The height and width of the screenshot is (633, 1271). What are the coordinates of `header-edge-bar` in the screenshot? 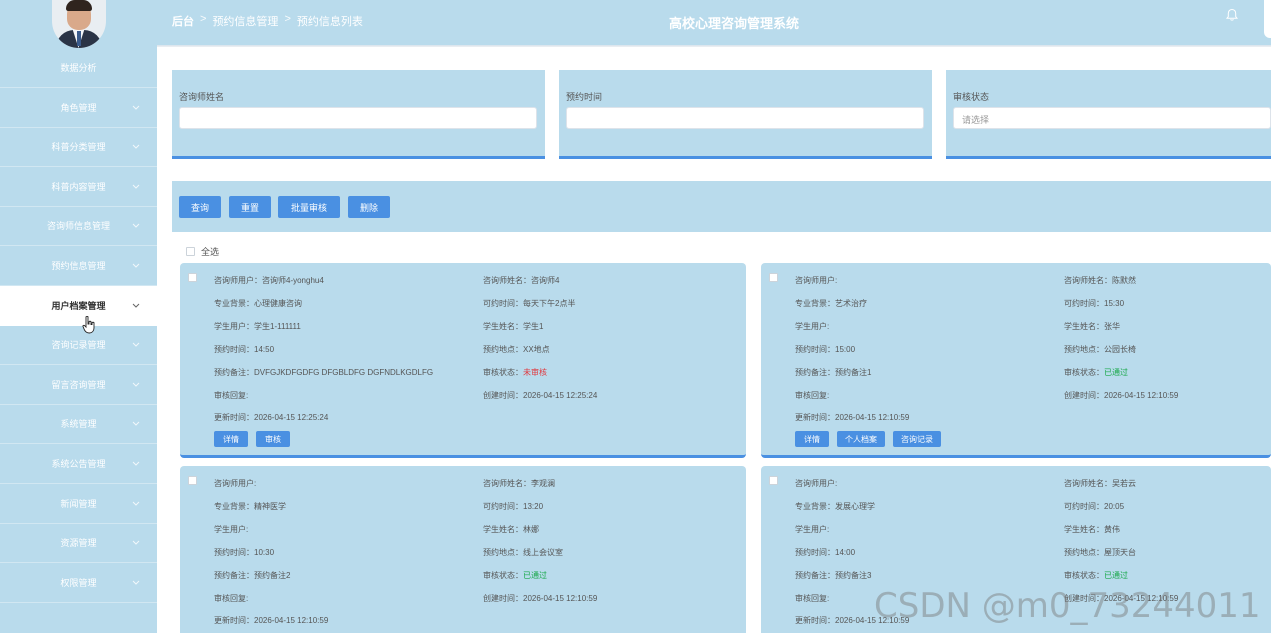 It's located at (1267, 19).